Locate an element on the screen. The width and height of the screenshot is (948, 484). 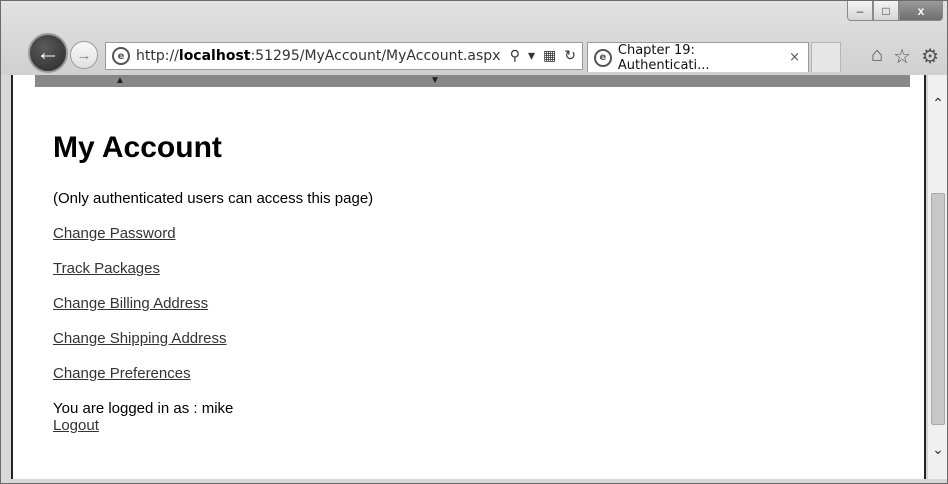
tab-active: e Chapter 19: Authenticati... × is located at coordinates (698, 57).